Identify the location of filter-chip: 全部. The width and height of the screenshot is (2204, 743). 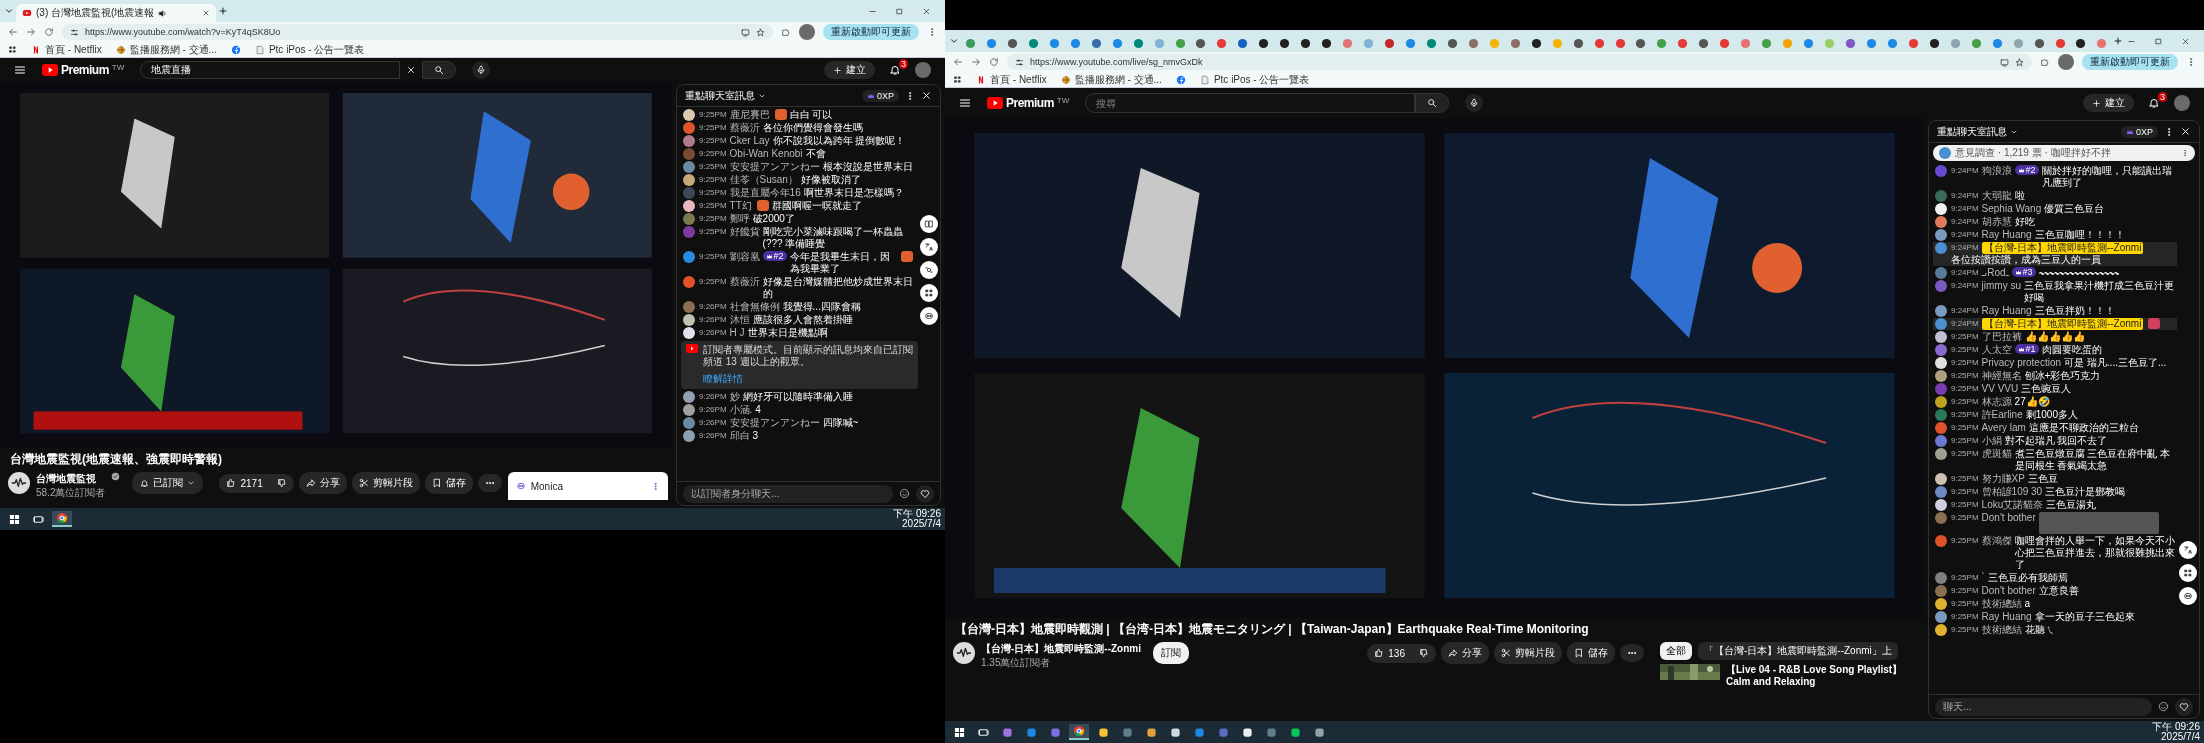
(1676, 651).